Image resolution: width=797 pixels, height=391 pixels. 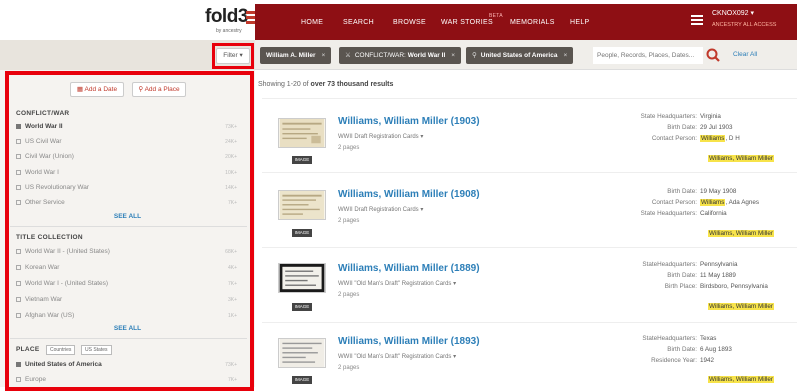 I want to click on user-subscription: ANCESTRY ALL ACCESS, so click(x=744, y=25).